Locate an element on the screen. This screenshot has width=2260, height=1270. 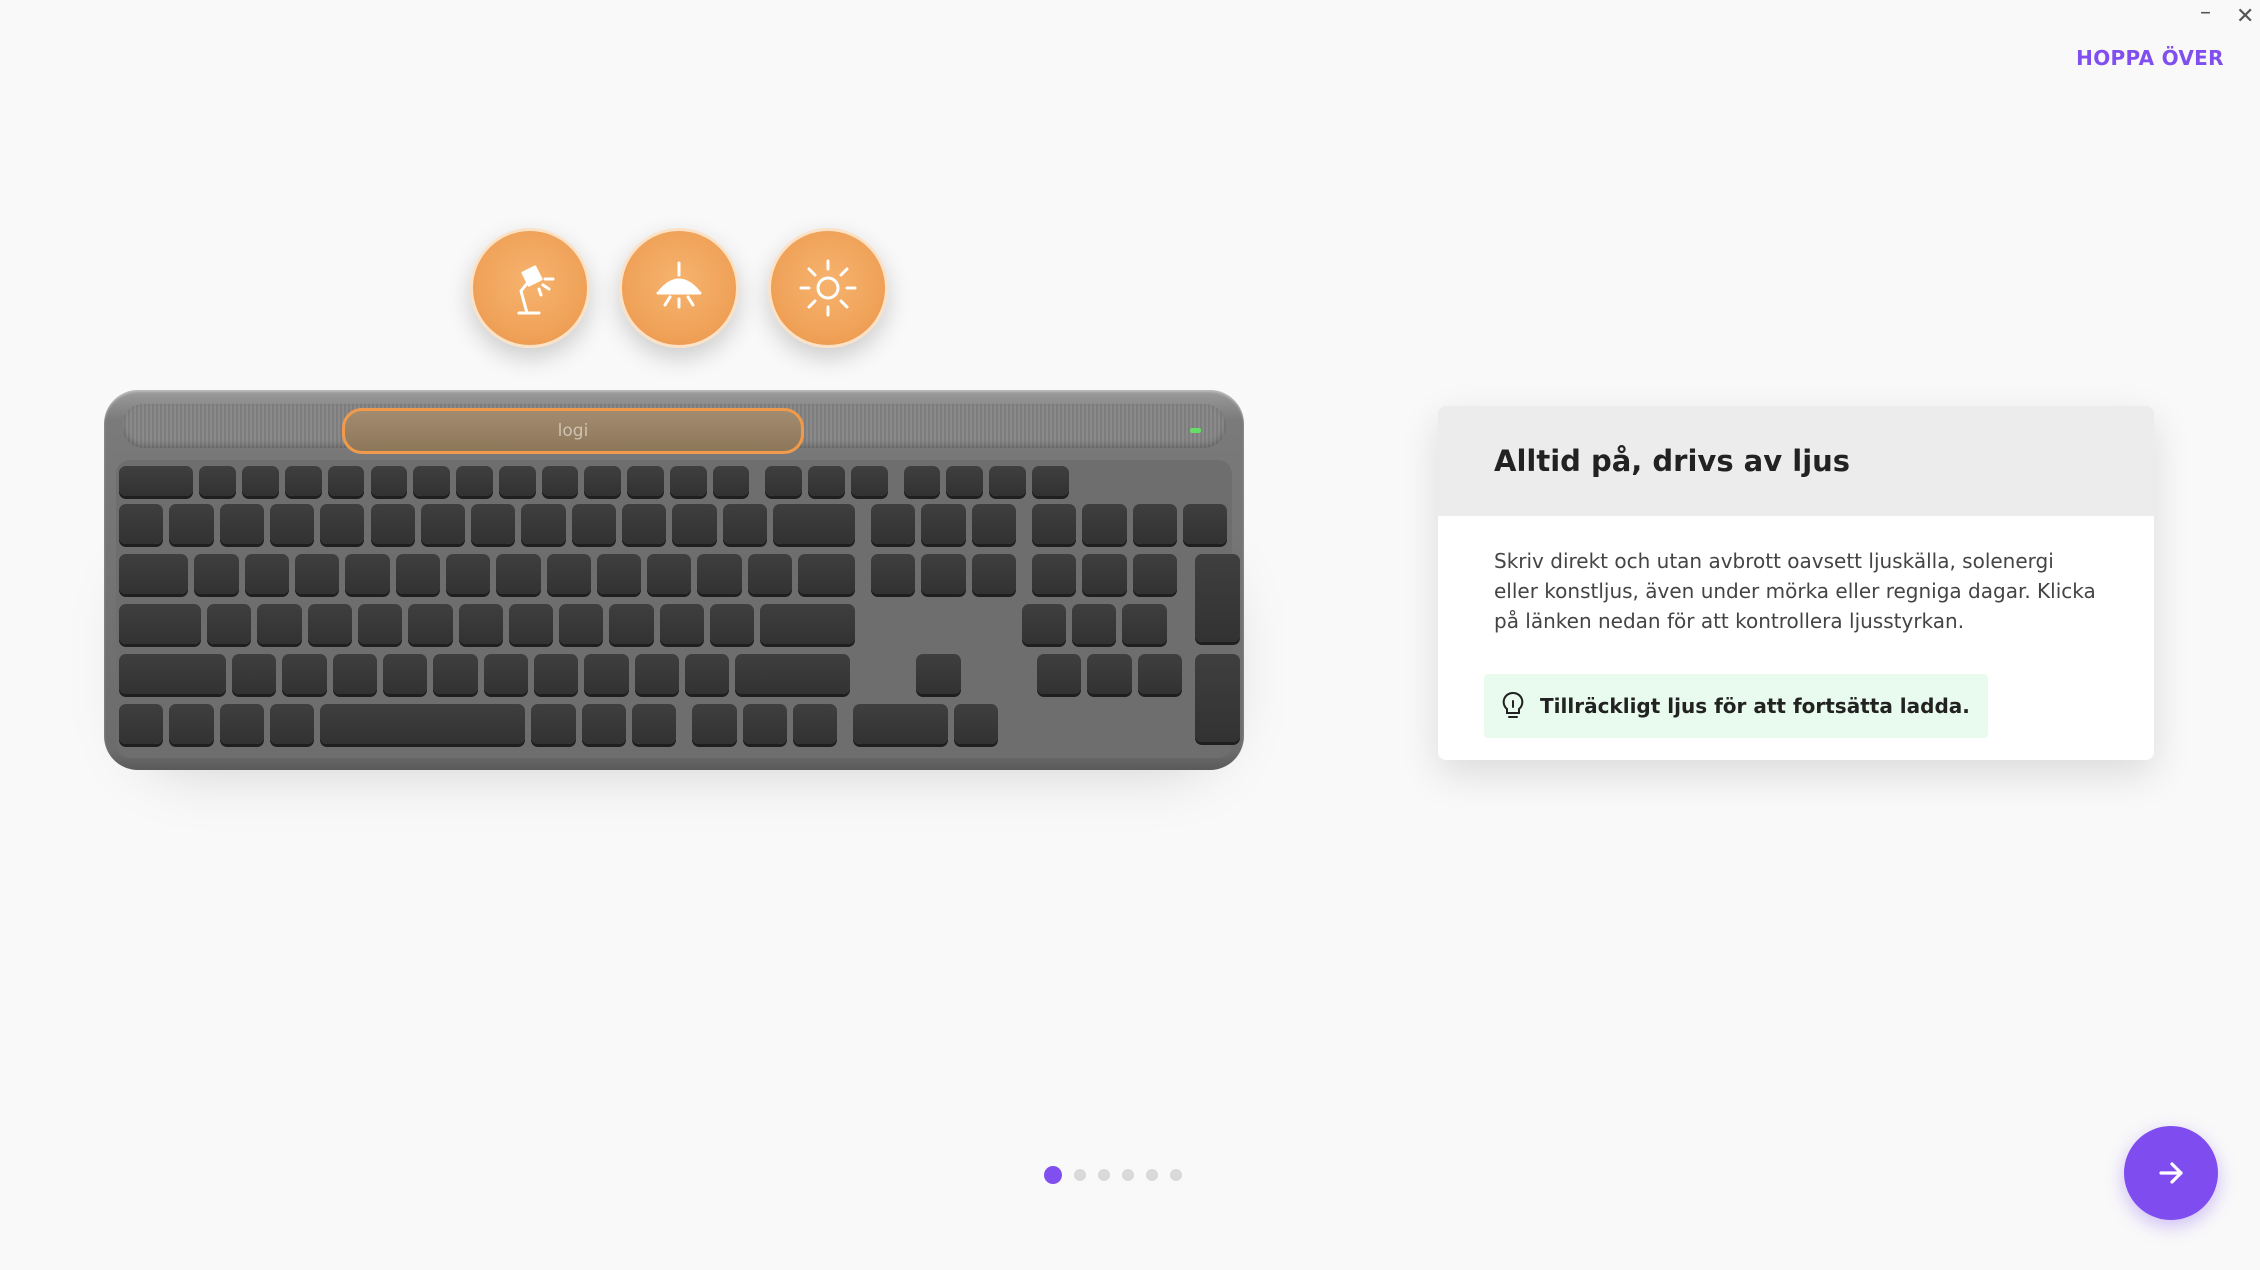
sun-icon is located at coordinates (828, 288).